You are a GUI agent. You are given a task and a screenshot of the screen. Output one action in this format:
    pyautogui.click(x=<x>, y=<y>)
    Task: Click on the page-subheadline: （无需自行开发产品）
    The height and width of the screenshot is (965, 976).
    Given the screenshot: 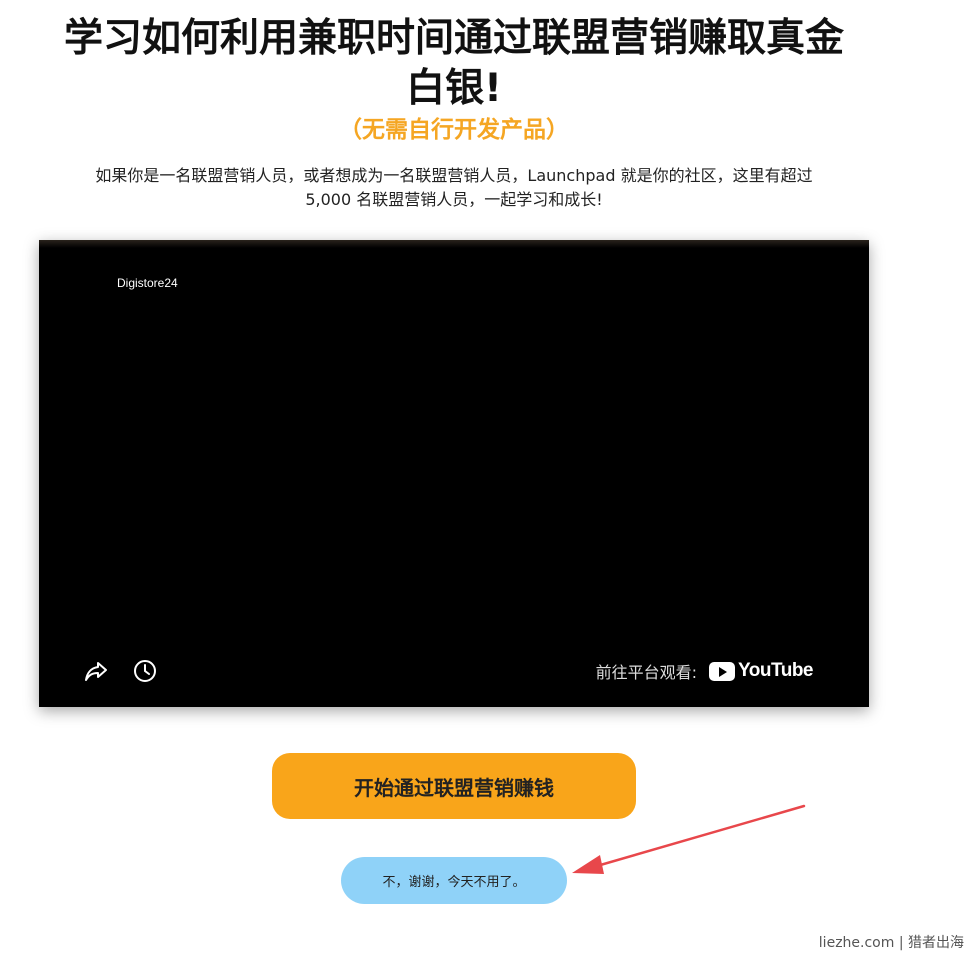 What is the action you would take?
    pyautogui.click(x=454, y=130)
    